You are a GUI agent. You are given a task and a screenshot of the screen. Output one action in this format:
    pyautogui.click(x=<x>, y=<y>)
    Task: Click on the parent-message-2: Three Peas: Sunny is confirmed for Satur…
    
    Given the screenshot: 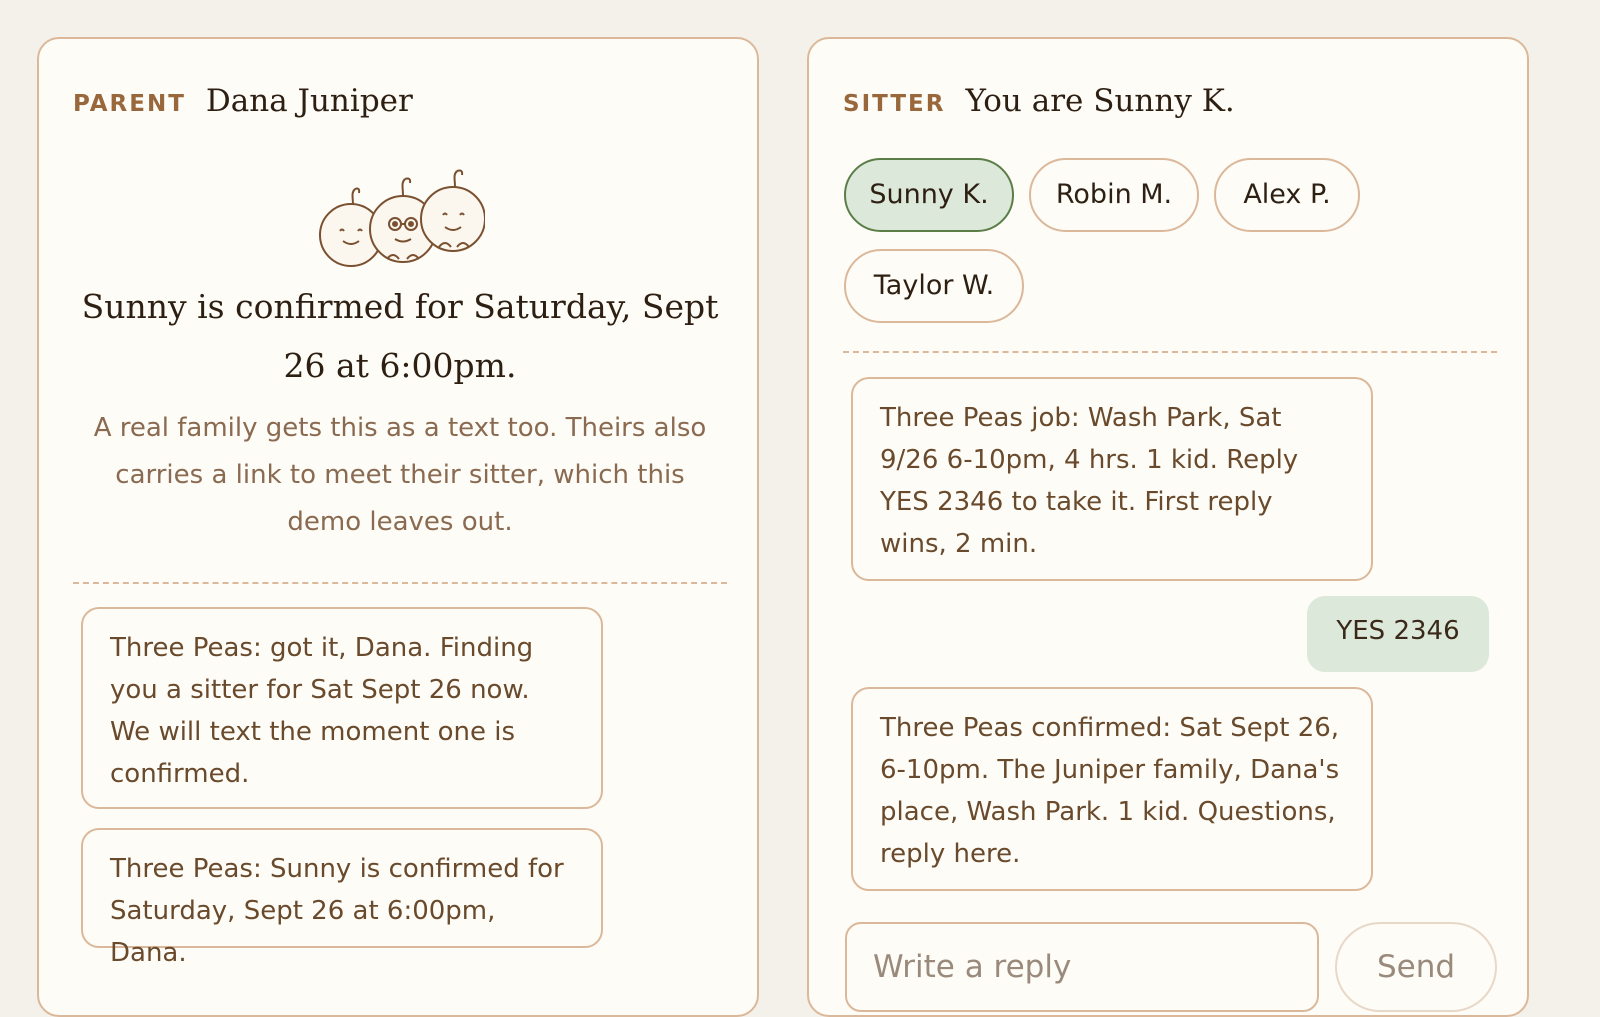 What is the action you would take?
    pyautogui.click(x=342, y=898)
    